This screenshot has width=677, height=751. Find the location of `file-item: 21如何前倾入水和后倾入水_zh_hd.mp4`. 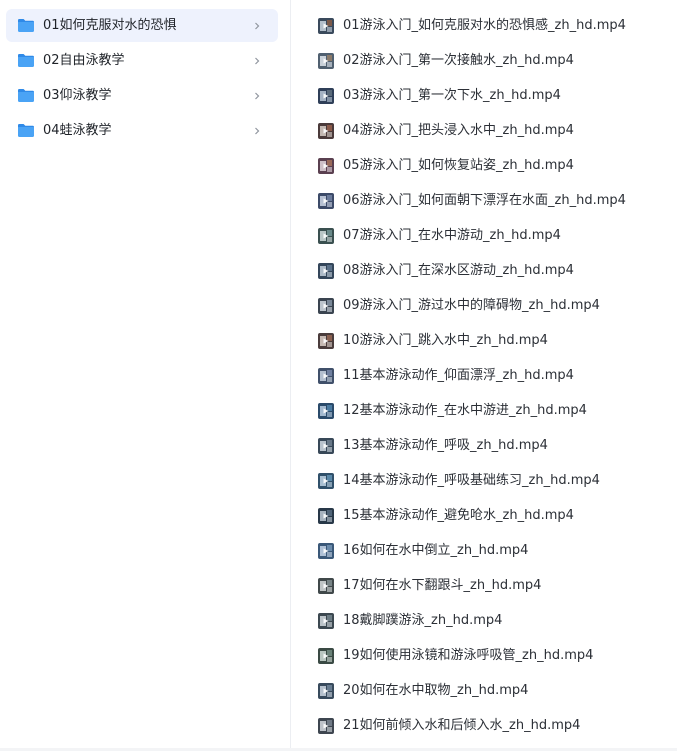

file-item: 21如何前倾入水和后倾入水_zh_hd.mp4 is located at coordinates (491, 726).